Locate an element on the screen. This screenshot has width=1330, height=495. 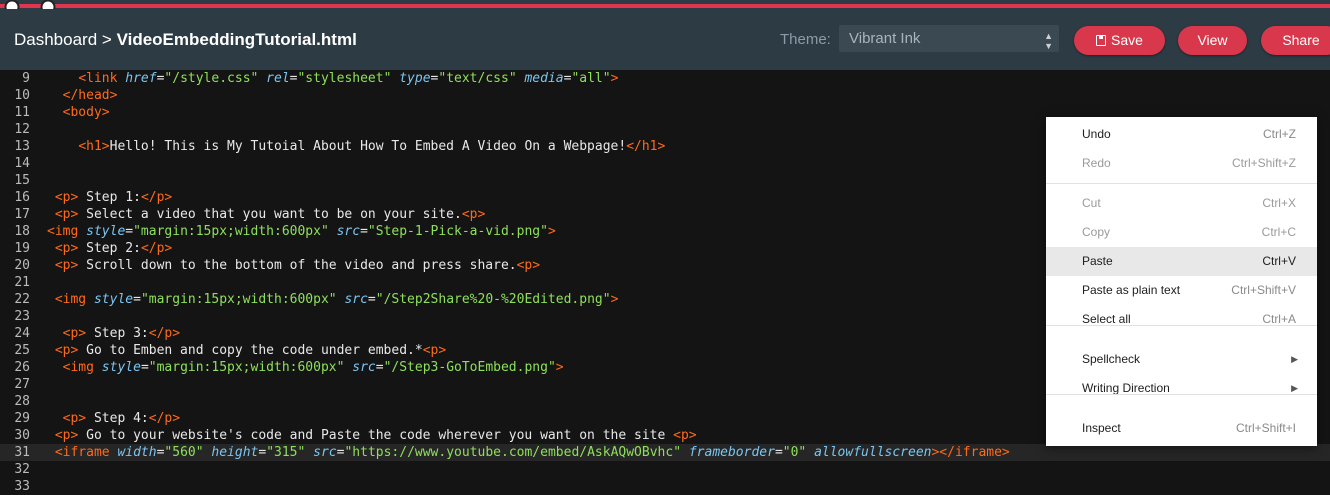
menu-item-label: Paste as plain text is located at coordinates (1131, 290).